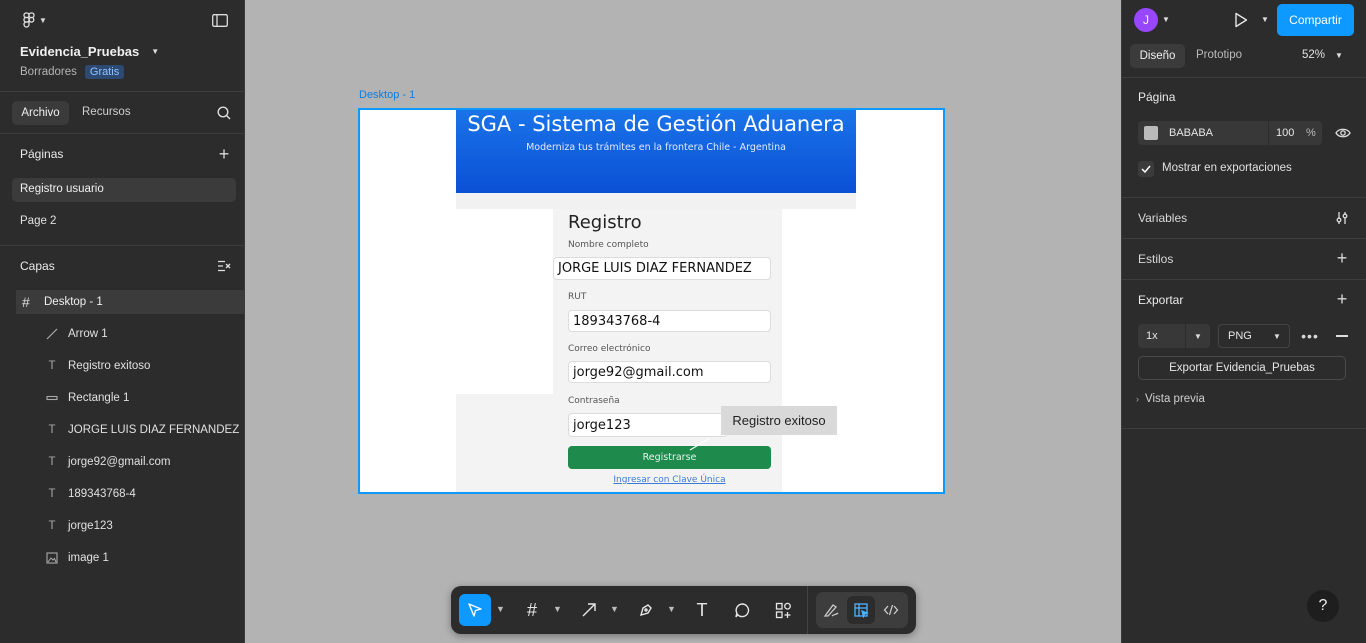 Image resolution: width=1366 pixels, height=643 pixels. What do you see at coordinates (130, 526) in the screenshot?
I see `layer-item: Tjorge123` at bounding box center [130, 526].